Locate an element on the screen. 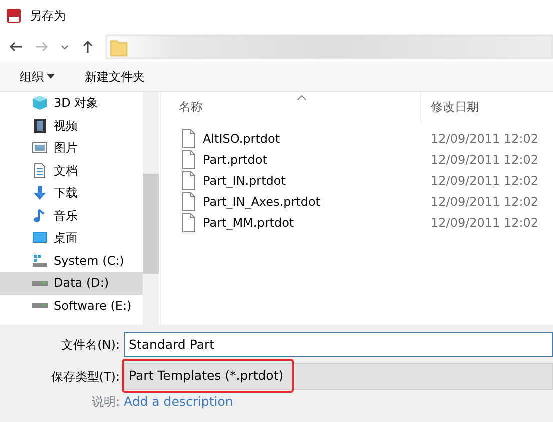 The width and height of the screenshot is (553, 422). picture-icon is located at coordinates (40, 148).